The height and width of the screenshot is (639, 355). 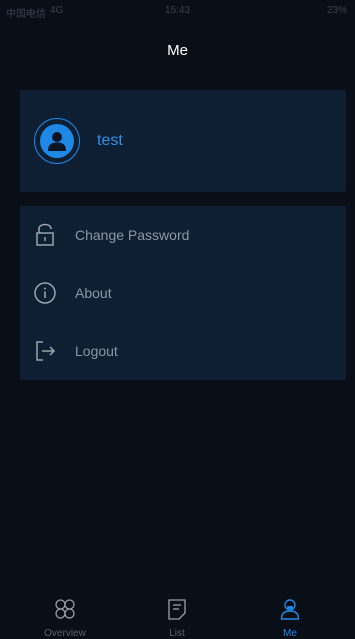 I want to click on tab-overview: Overview, so click(x=65, y=613).